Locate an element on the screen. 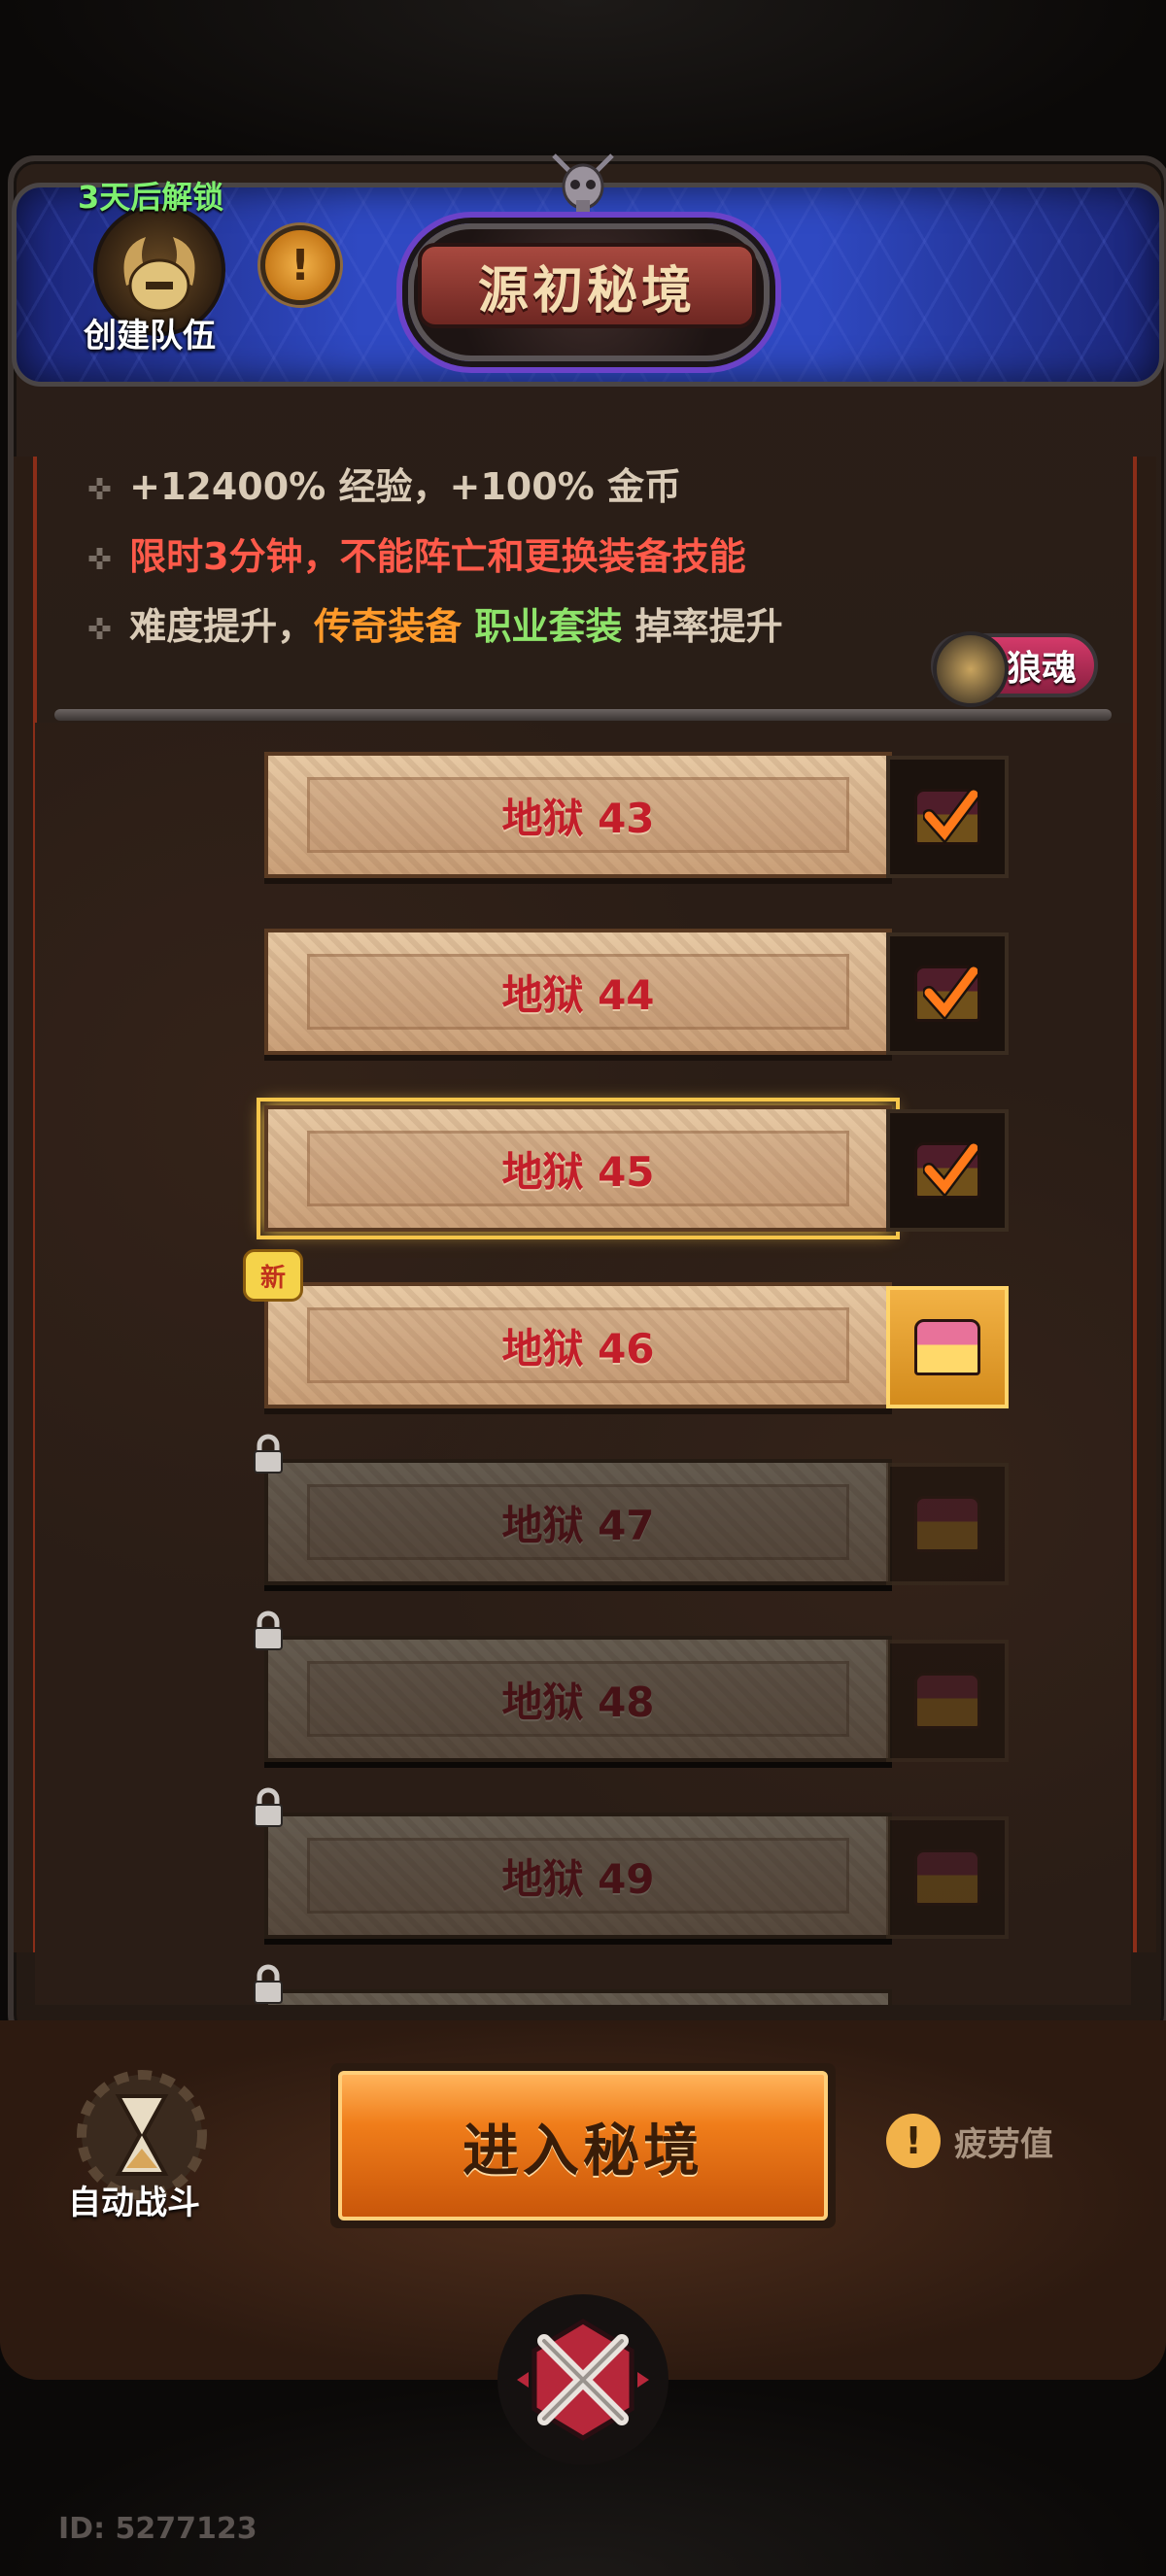 This screenshot has height=2576, width=1166. right-rail is located at coordinates (1144, 1204).